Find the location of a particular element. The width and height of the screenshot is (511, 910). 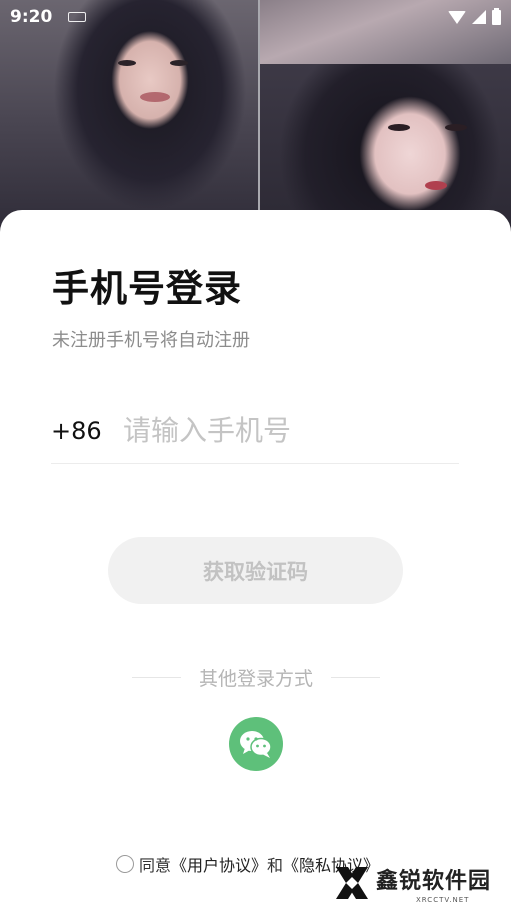

watermark: 鑫锐软件园 XRCCTV.NET is located at coordinates (417, 883).